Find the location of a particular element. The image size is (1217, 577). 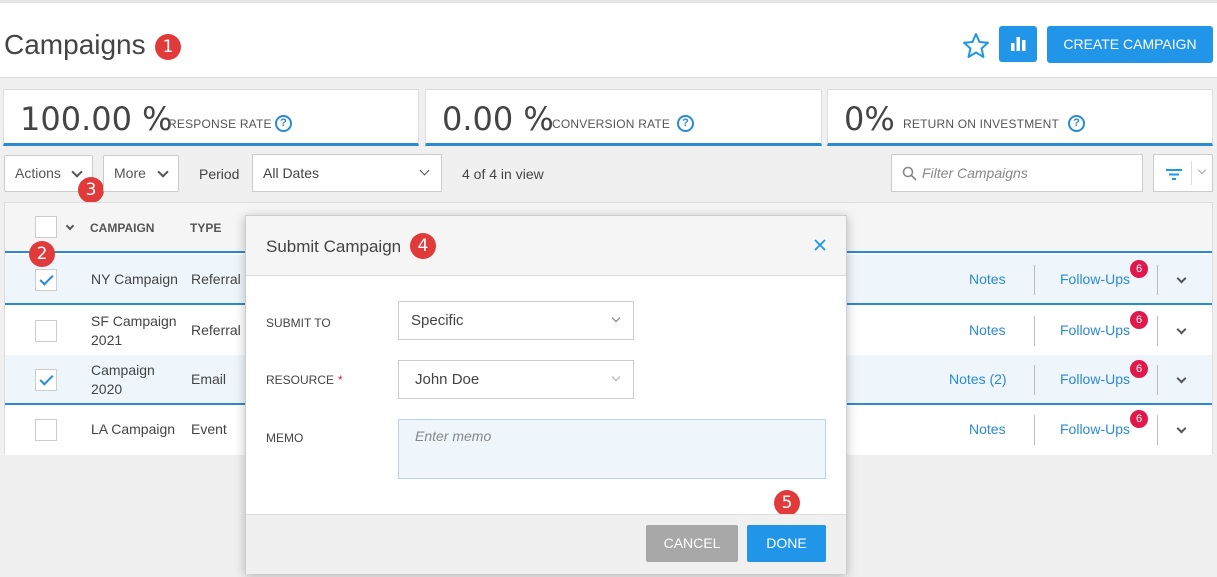

filter-placeholder: Filter Campaigns is located at coordinates (975, 173).